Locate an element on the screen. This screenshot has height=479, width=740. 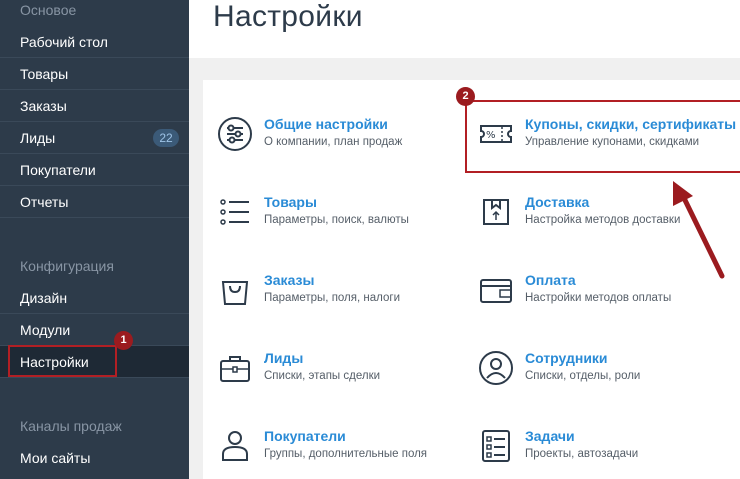
sidebar-item-modules: Модули is located at coordinates (94, 330).